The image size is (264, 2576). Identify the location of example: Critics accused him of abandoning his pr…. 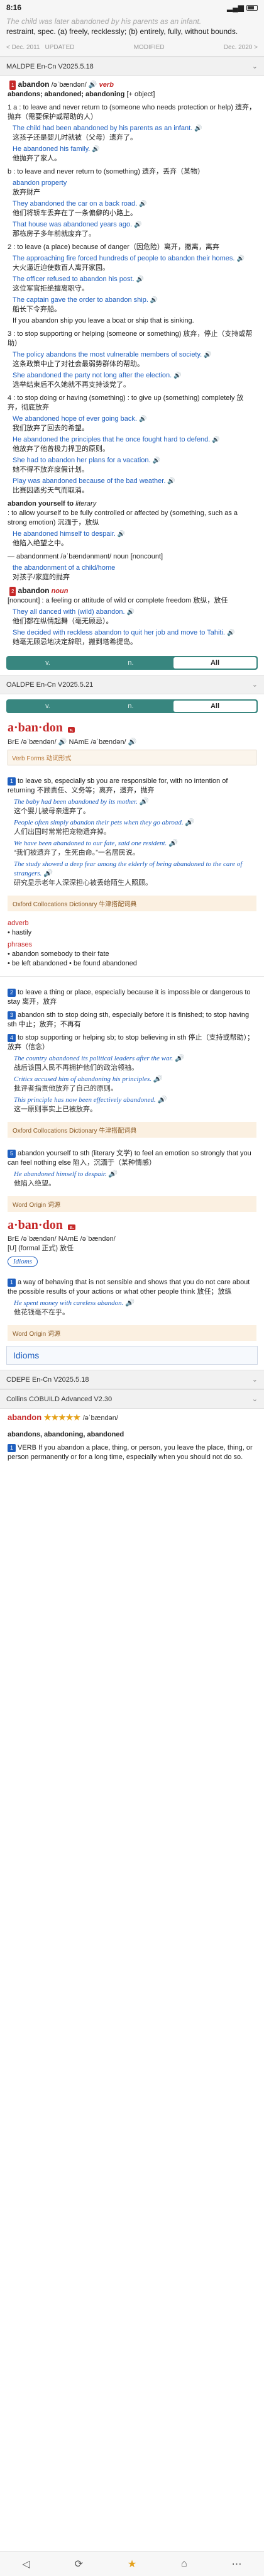
(88, 1083).